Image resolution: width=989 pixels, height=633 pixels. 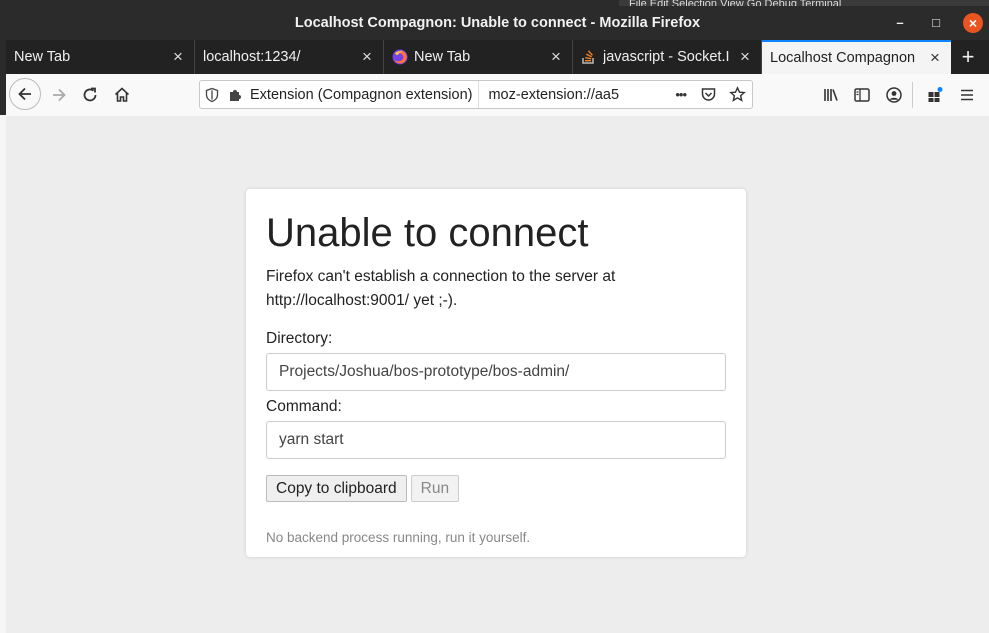 What do you see at coordinates (361, 94) in the screenshot?
I see `extension-identity-label: Extension (Compagnon extension)` at bounding box center [361, 94].